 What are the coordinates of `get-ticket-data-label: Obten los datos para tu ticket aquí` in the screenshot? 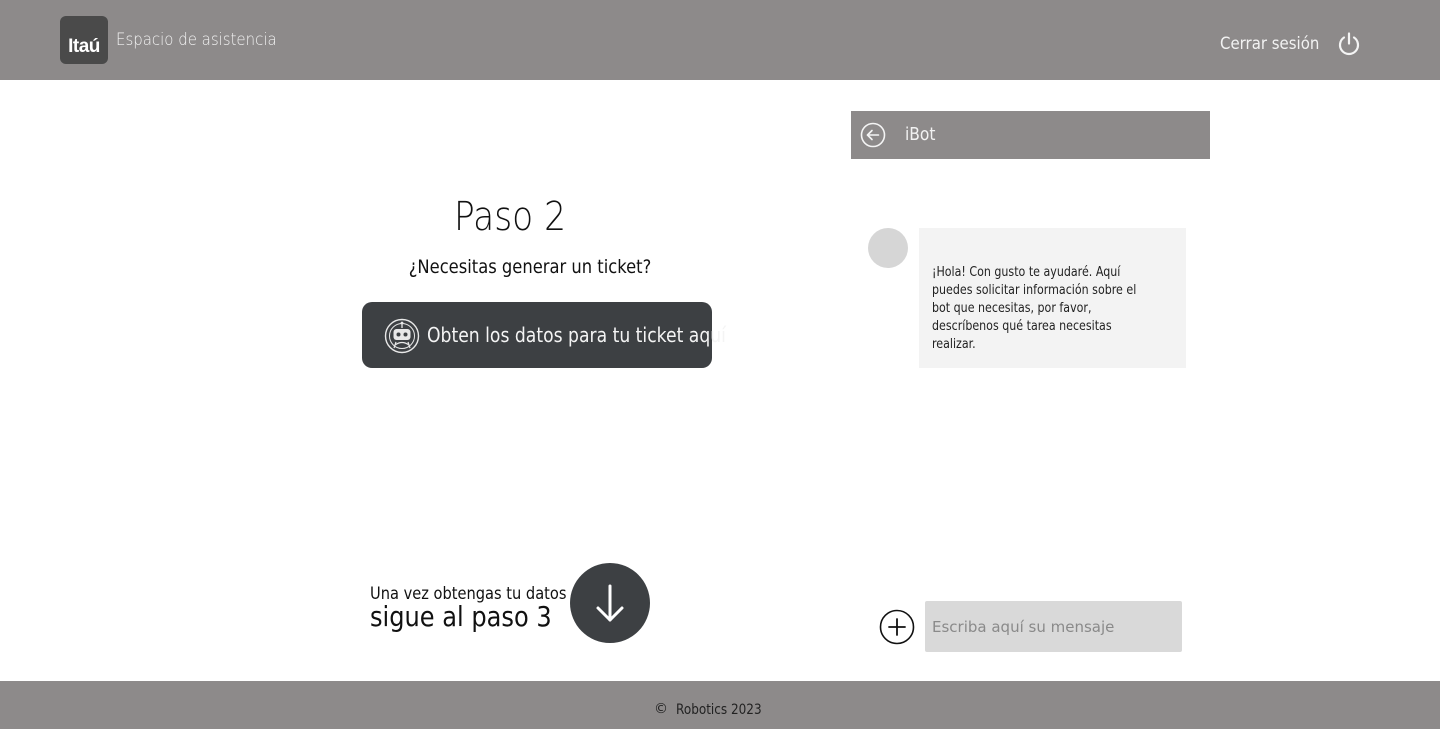 It's located at (576, 335).